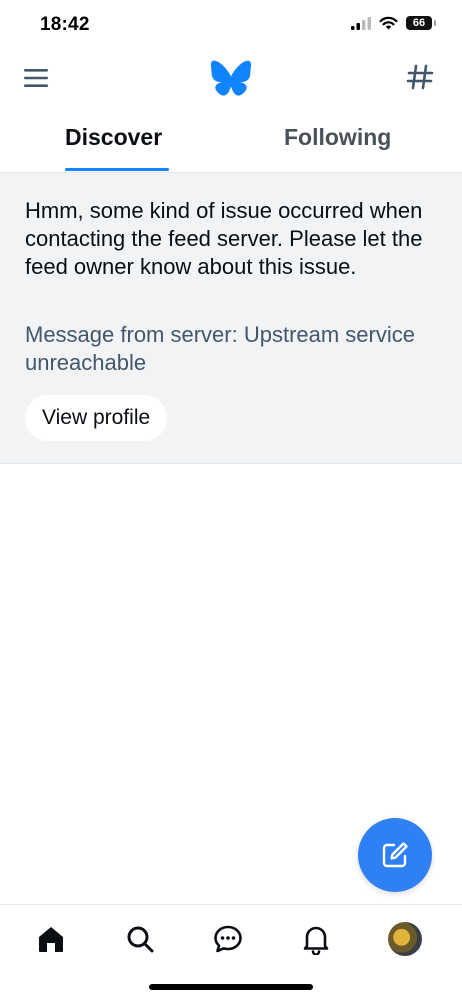 The height and width of the screenshot is (1000, 462). I want to click on battery-icon: 66, so click(421, 23).